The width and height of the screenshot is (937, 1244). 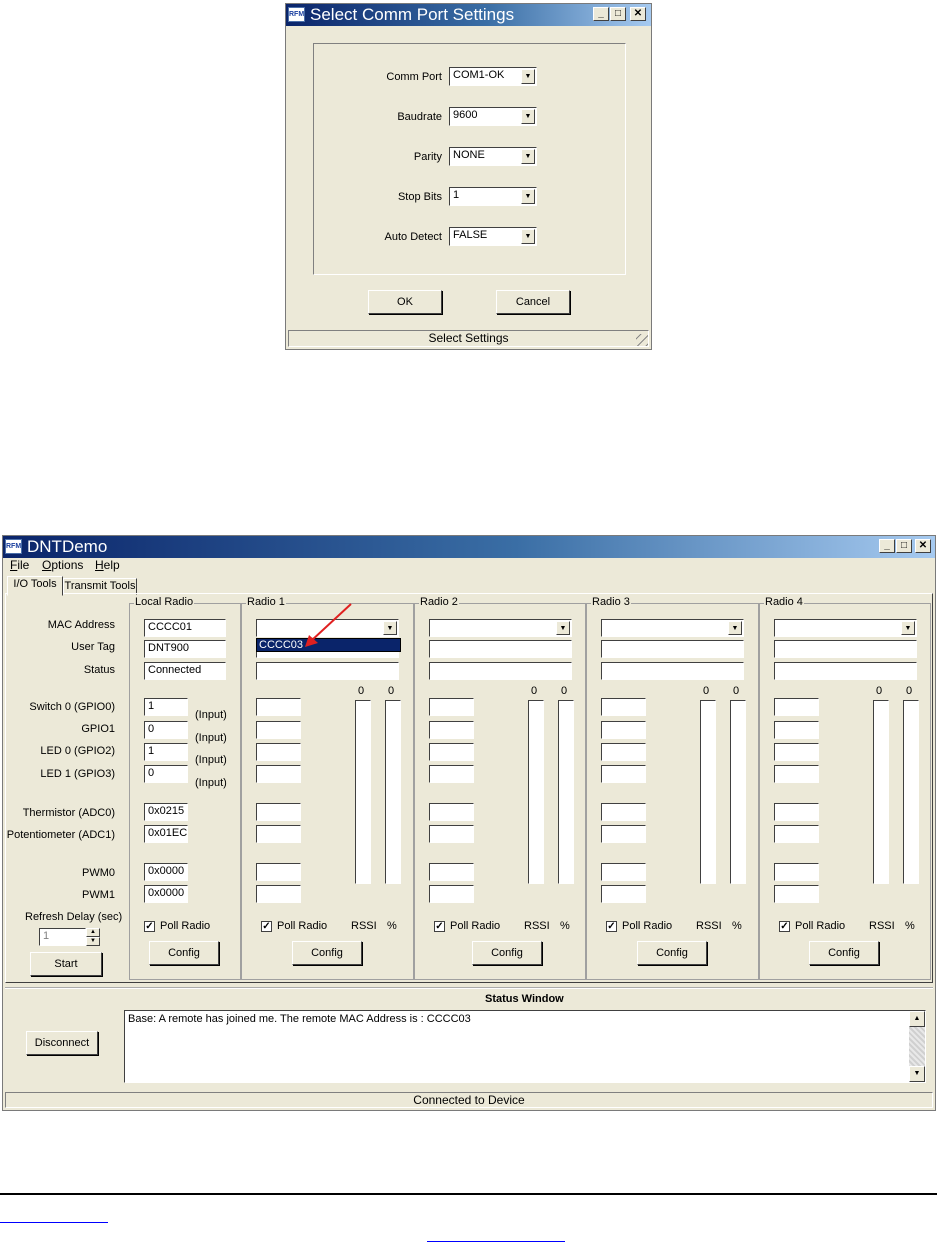 What do you see at coordinates (35, 586) in the screenshot?
I see `tab-io-tools: I/O Tools` at bounding box center [35, 586].